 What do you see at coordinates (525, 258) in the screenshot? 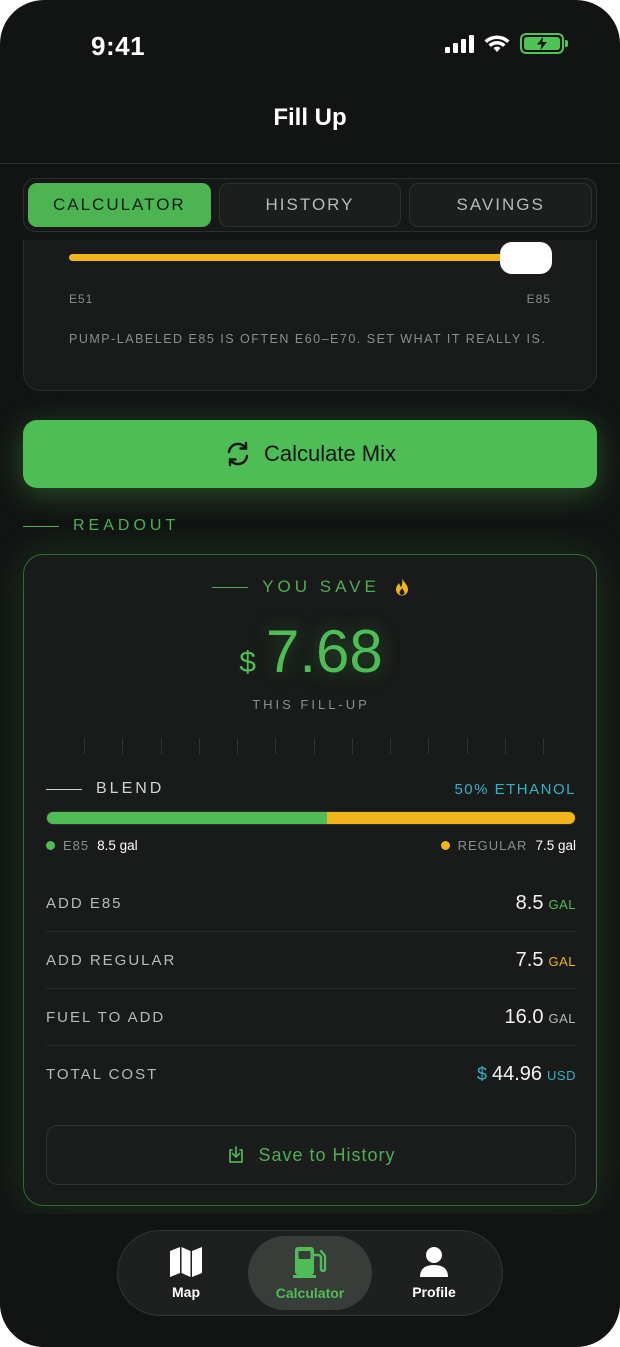
I see `ethanol-slider-thumb` at bounding box center [525, 258].